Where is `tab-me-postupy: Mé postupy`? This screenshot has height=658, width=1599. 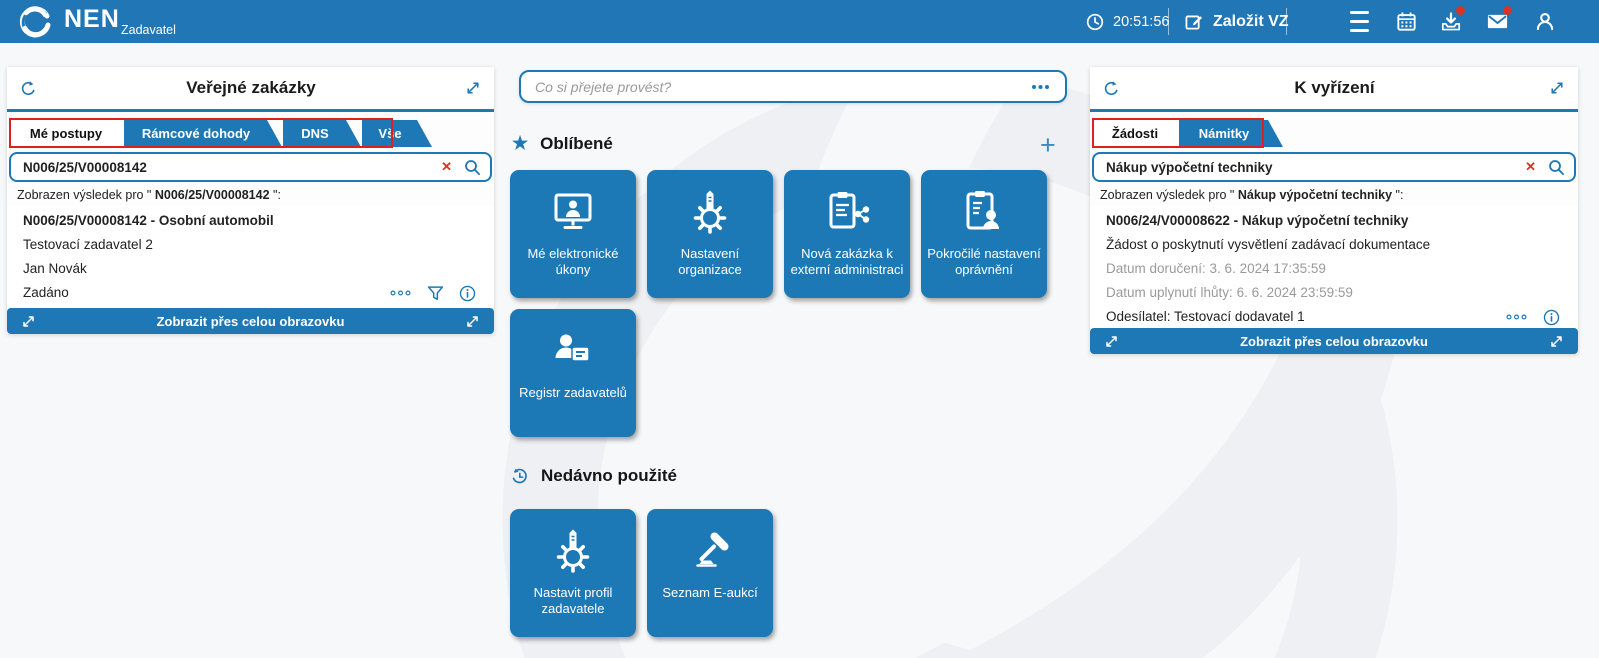 tab-me-postupy: Mé postupy is located at coordinates (66, 133).